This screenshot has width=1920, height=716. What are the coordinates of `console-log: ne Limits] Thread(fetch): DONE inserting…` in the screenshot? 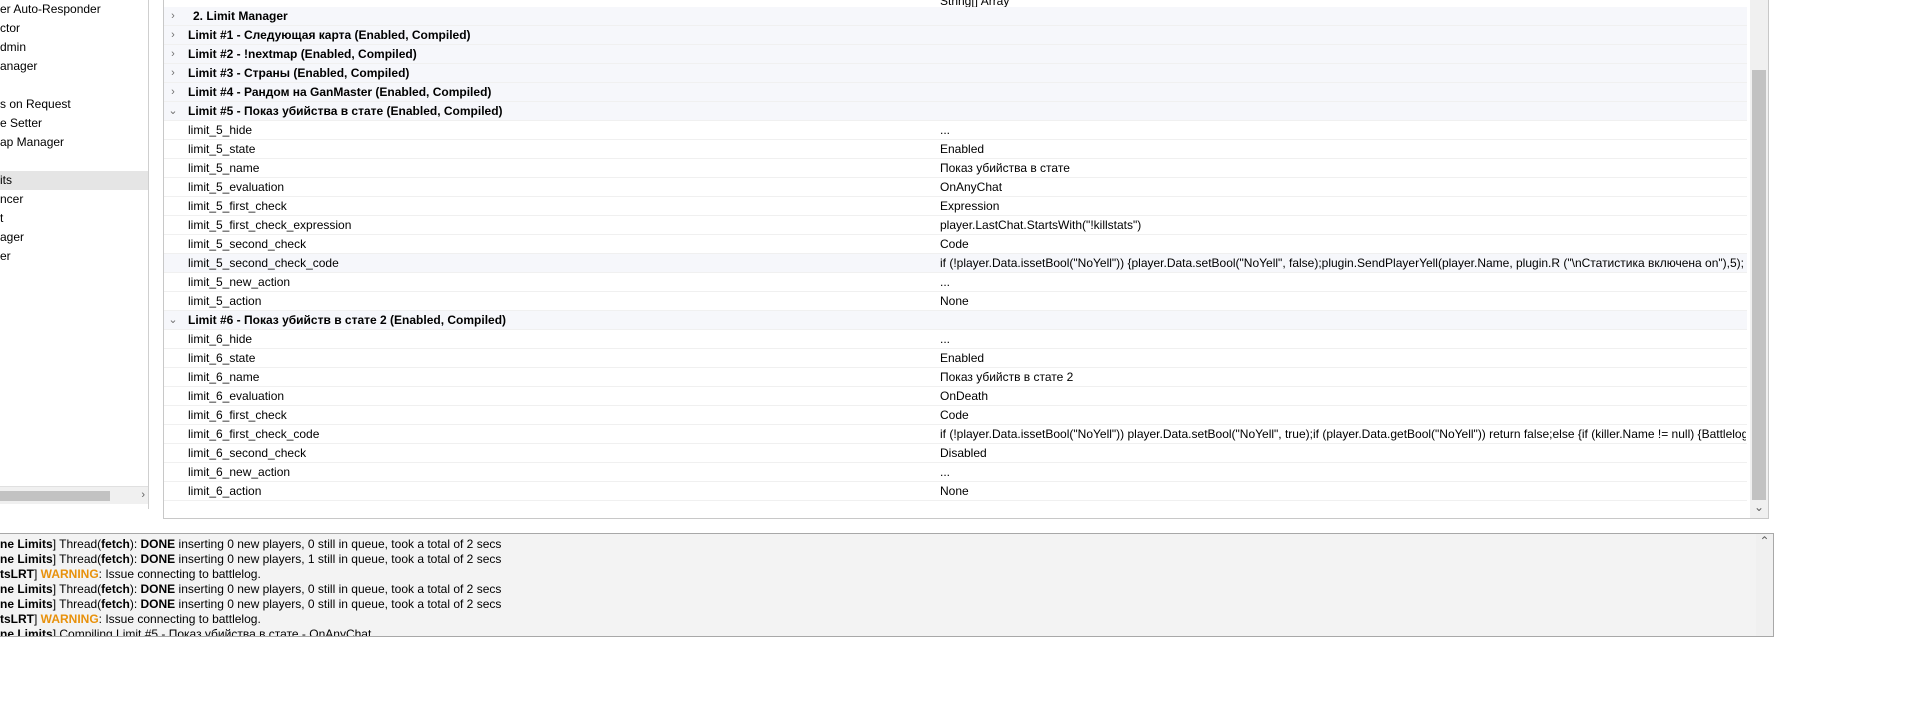 It's located at (887, 585).